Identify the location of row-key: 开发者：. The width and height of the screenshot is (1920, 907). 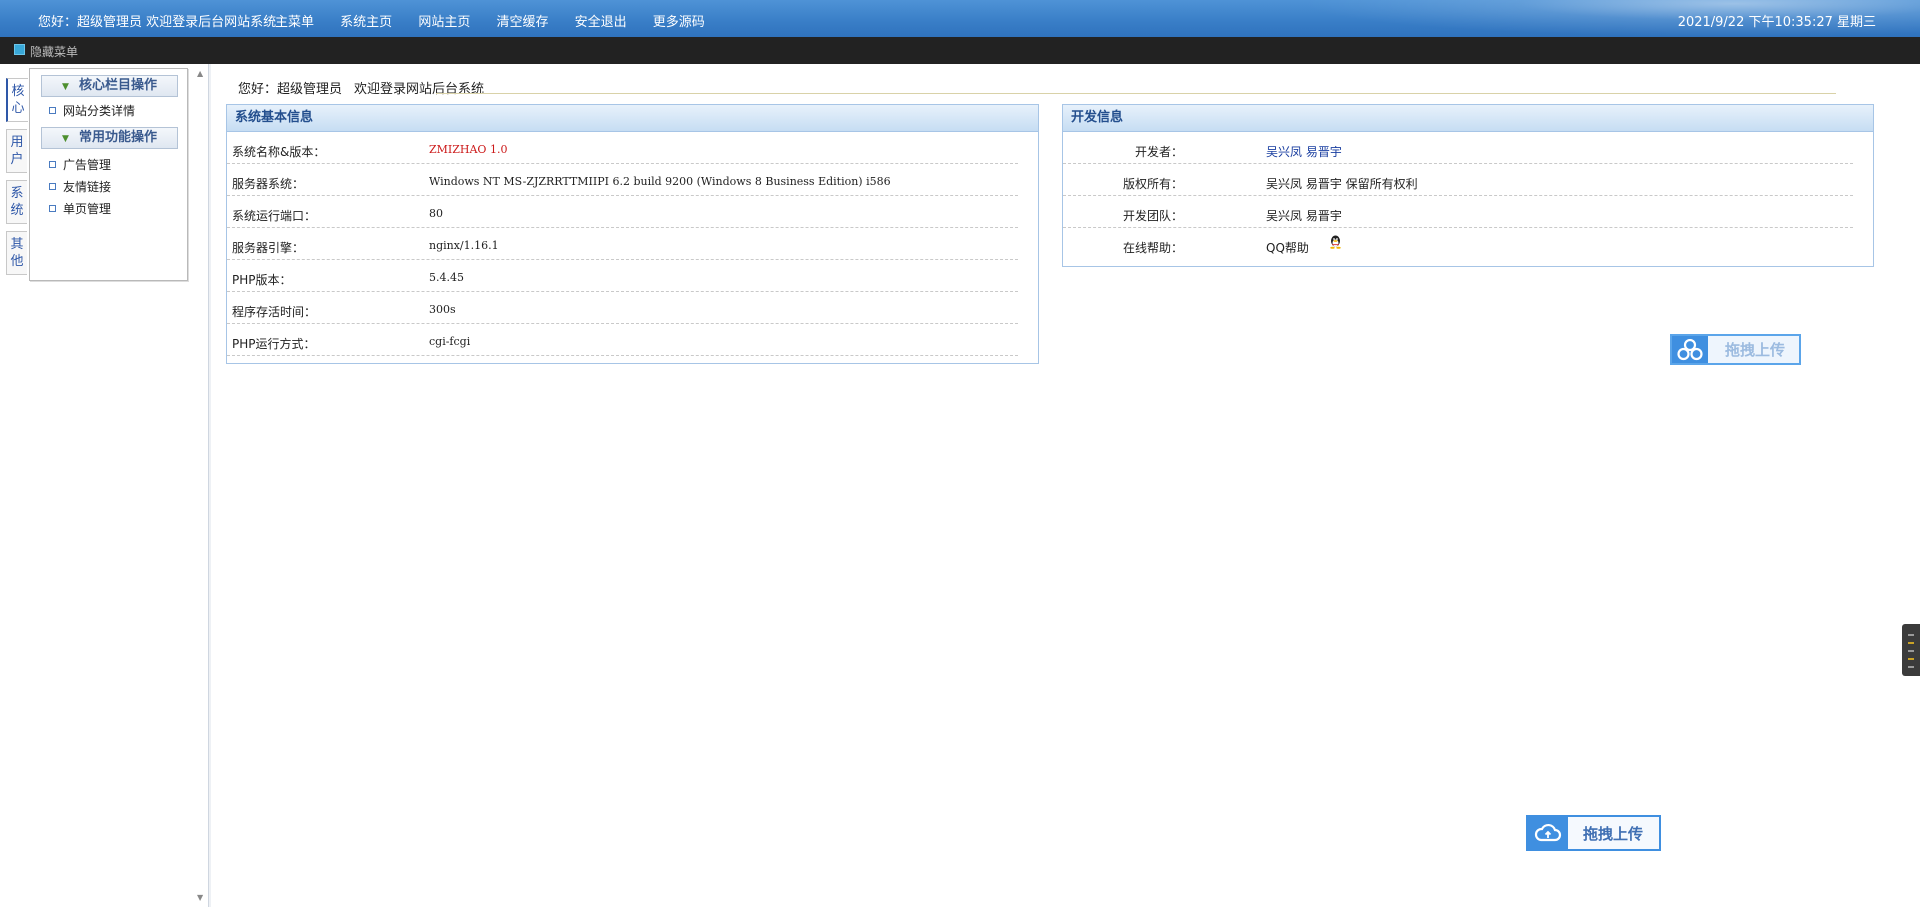
(1158, 152).